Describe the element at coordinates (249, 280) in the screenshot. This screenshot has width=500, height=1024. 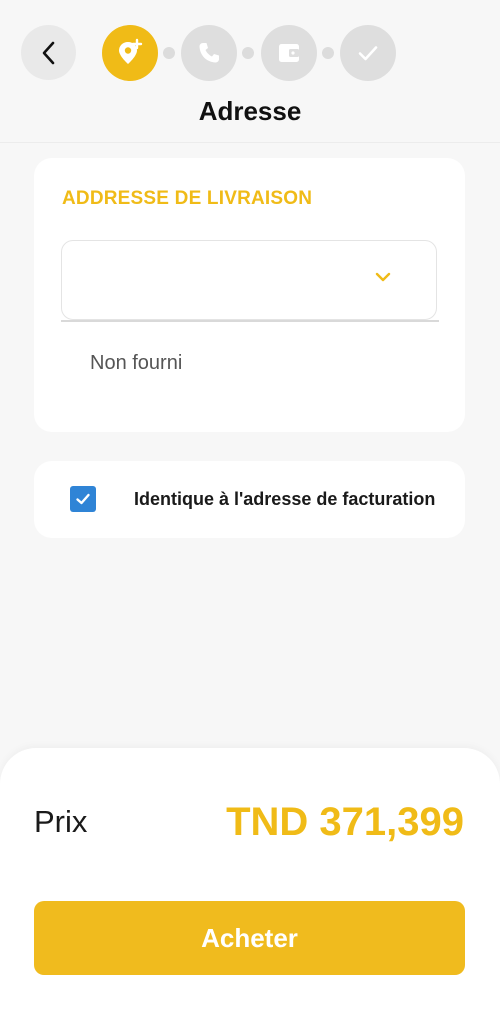
I see `shipping-address-select` at that location.